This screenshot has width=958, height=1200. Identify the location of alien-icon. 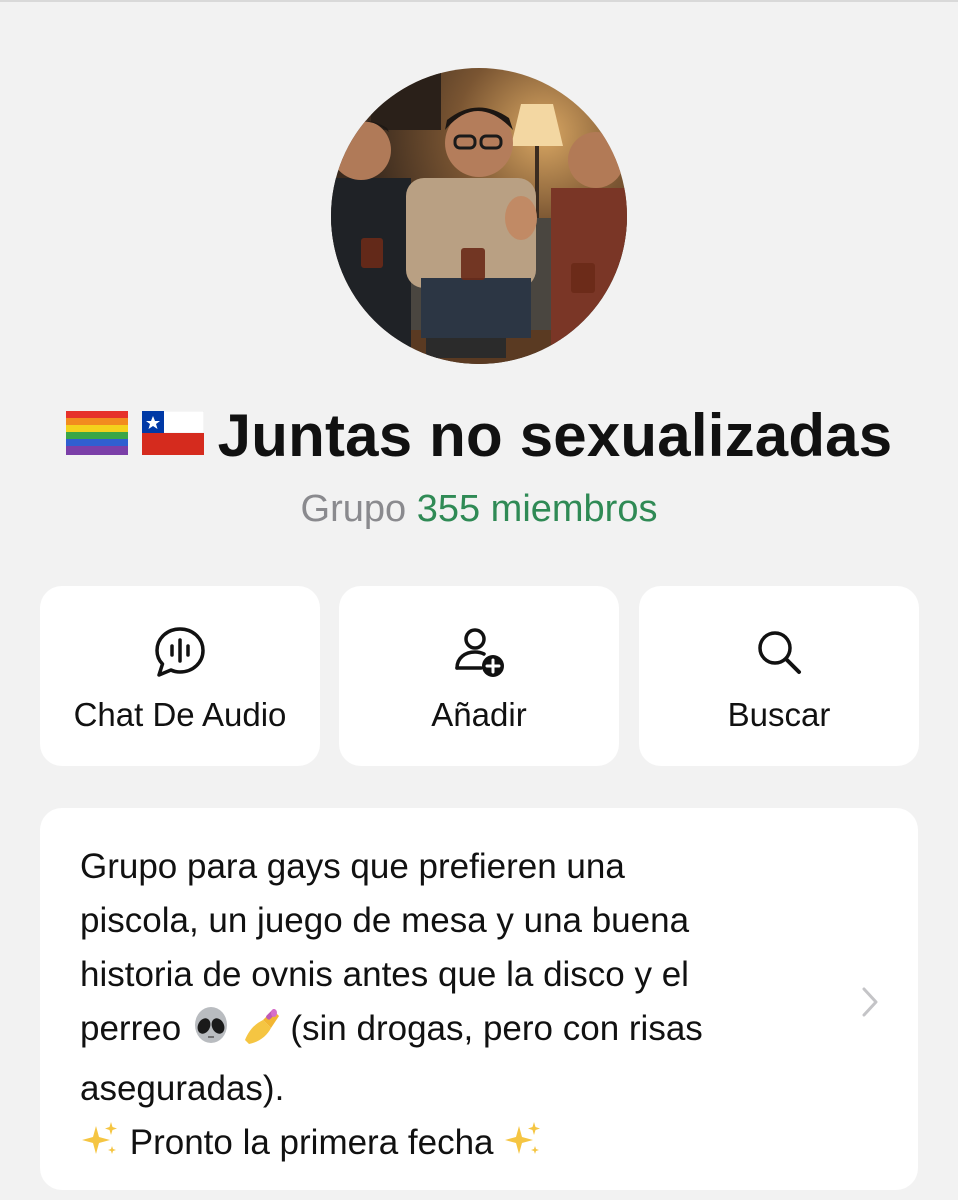
(211, 1034).